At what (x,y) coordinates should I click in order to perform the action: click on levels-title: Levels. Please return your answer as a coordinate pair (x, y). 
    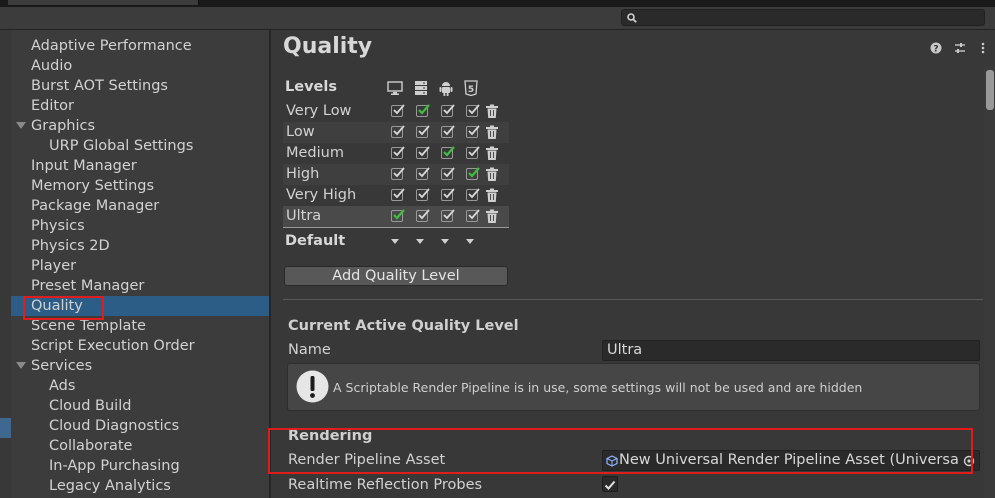
    Looking at the image, I should click on (311, 87).